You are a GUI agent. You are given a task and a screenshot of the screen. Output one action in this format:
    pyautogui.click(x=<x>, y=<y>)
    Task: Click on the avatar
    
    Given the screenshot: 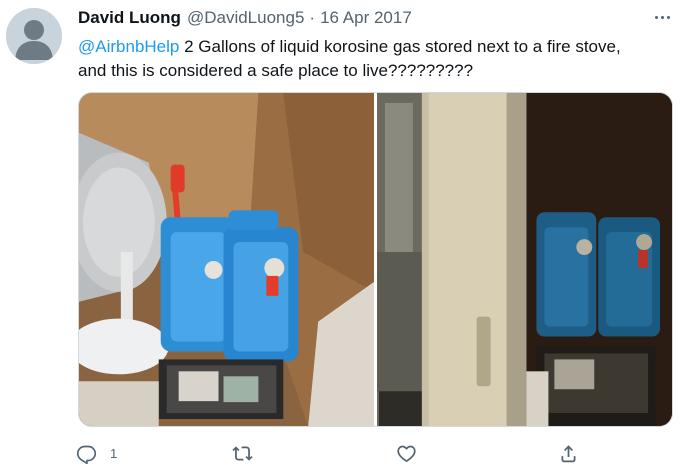 What is the action you would take?
    pyautogui.click(x=34, y=36)
    